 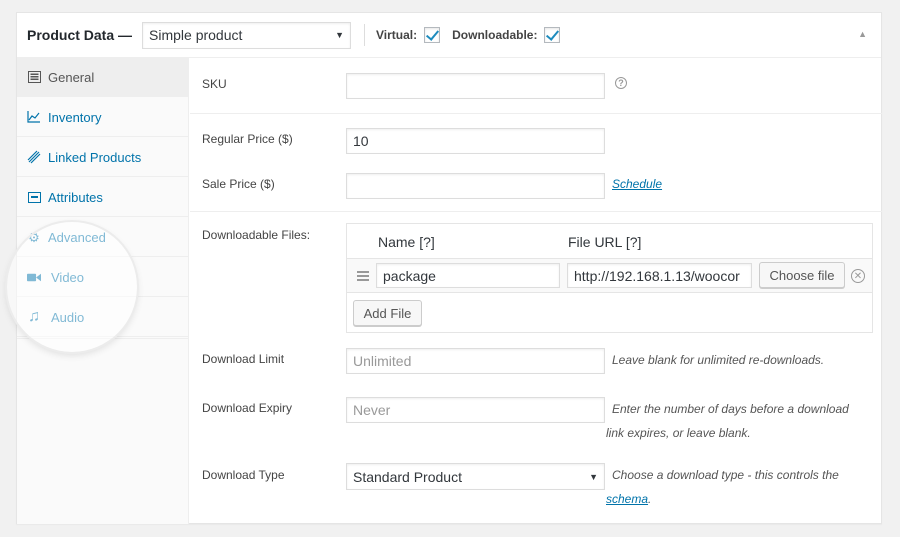 What do you see at coordinates (196, 35) in the screenshot?
I see `product-type-value: Simple product` at bounding box center [196, 35].